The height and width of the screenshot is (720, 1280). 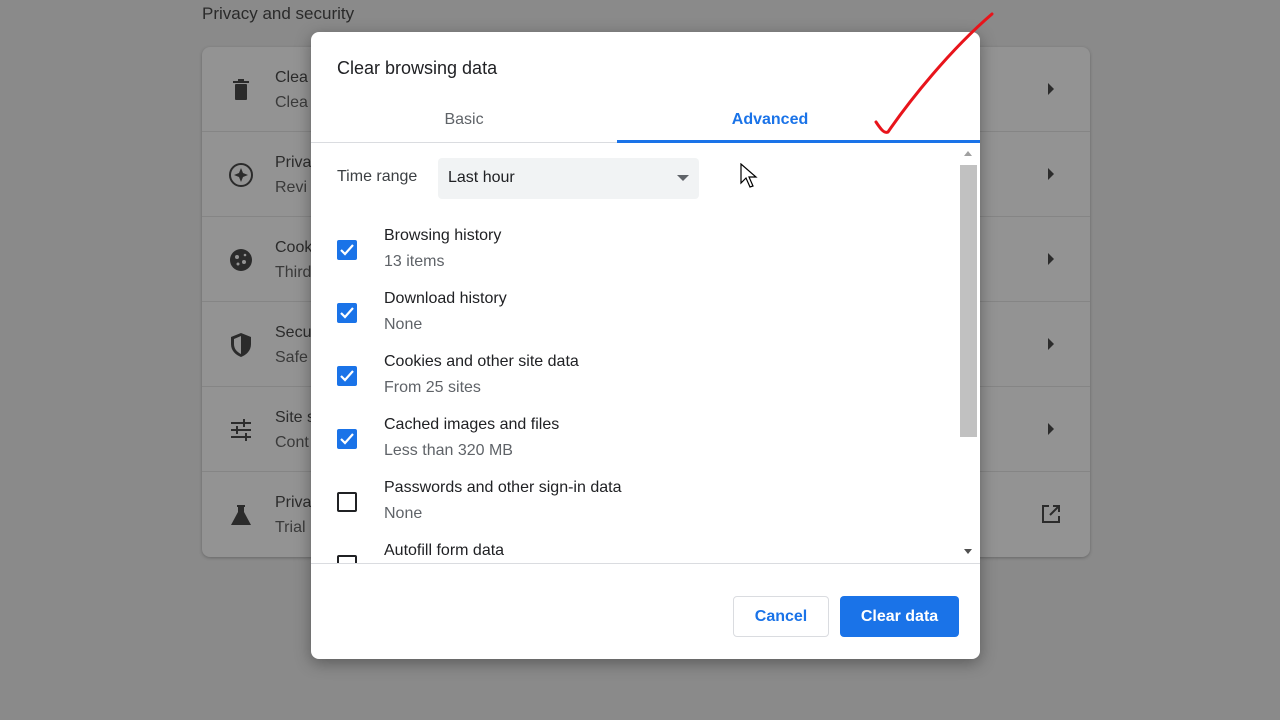 I want to click on list-item-passwords: Passwords and other sign-in data None, so click(x=631, y=510).